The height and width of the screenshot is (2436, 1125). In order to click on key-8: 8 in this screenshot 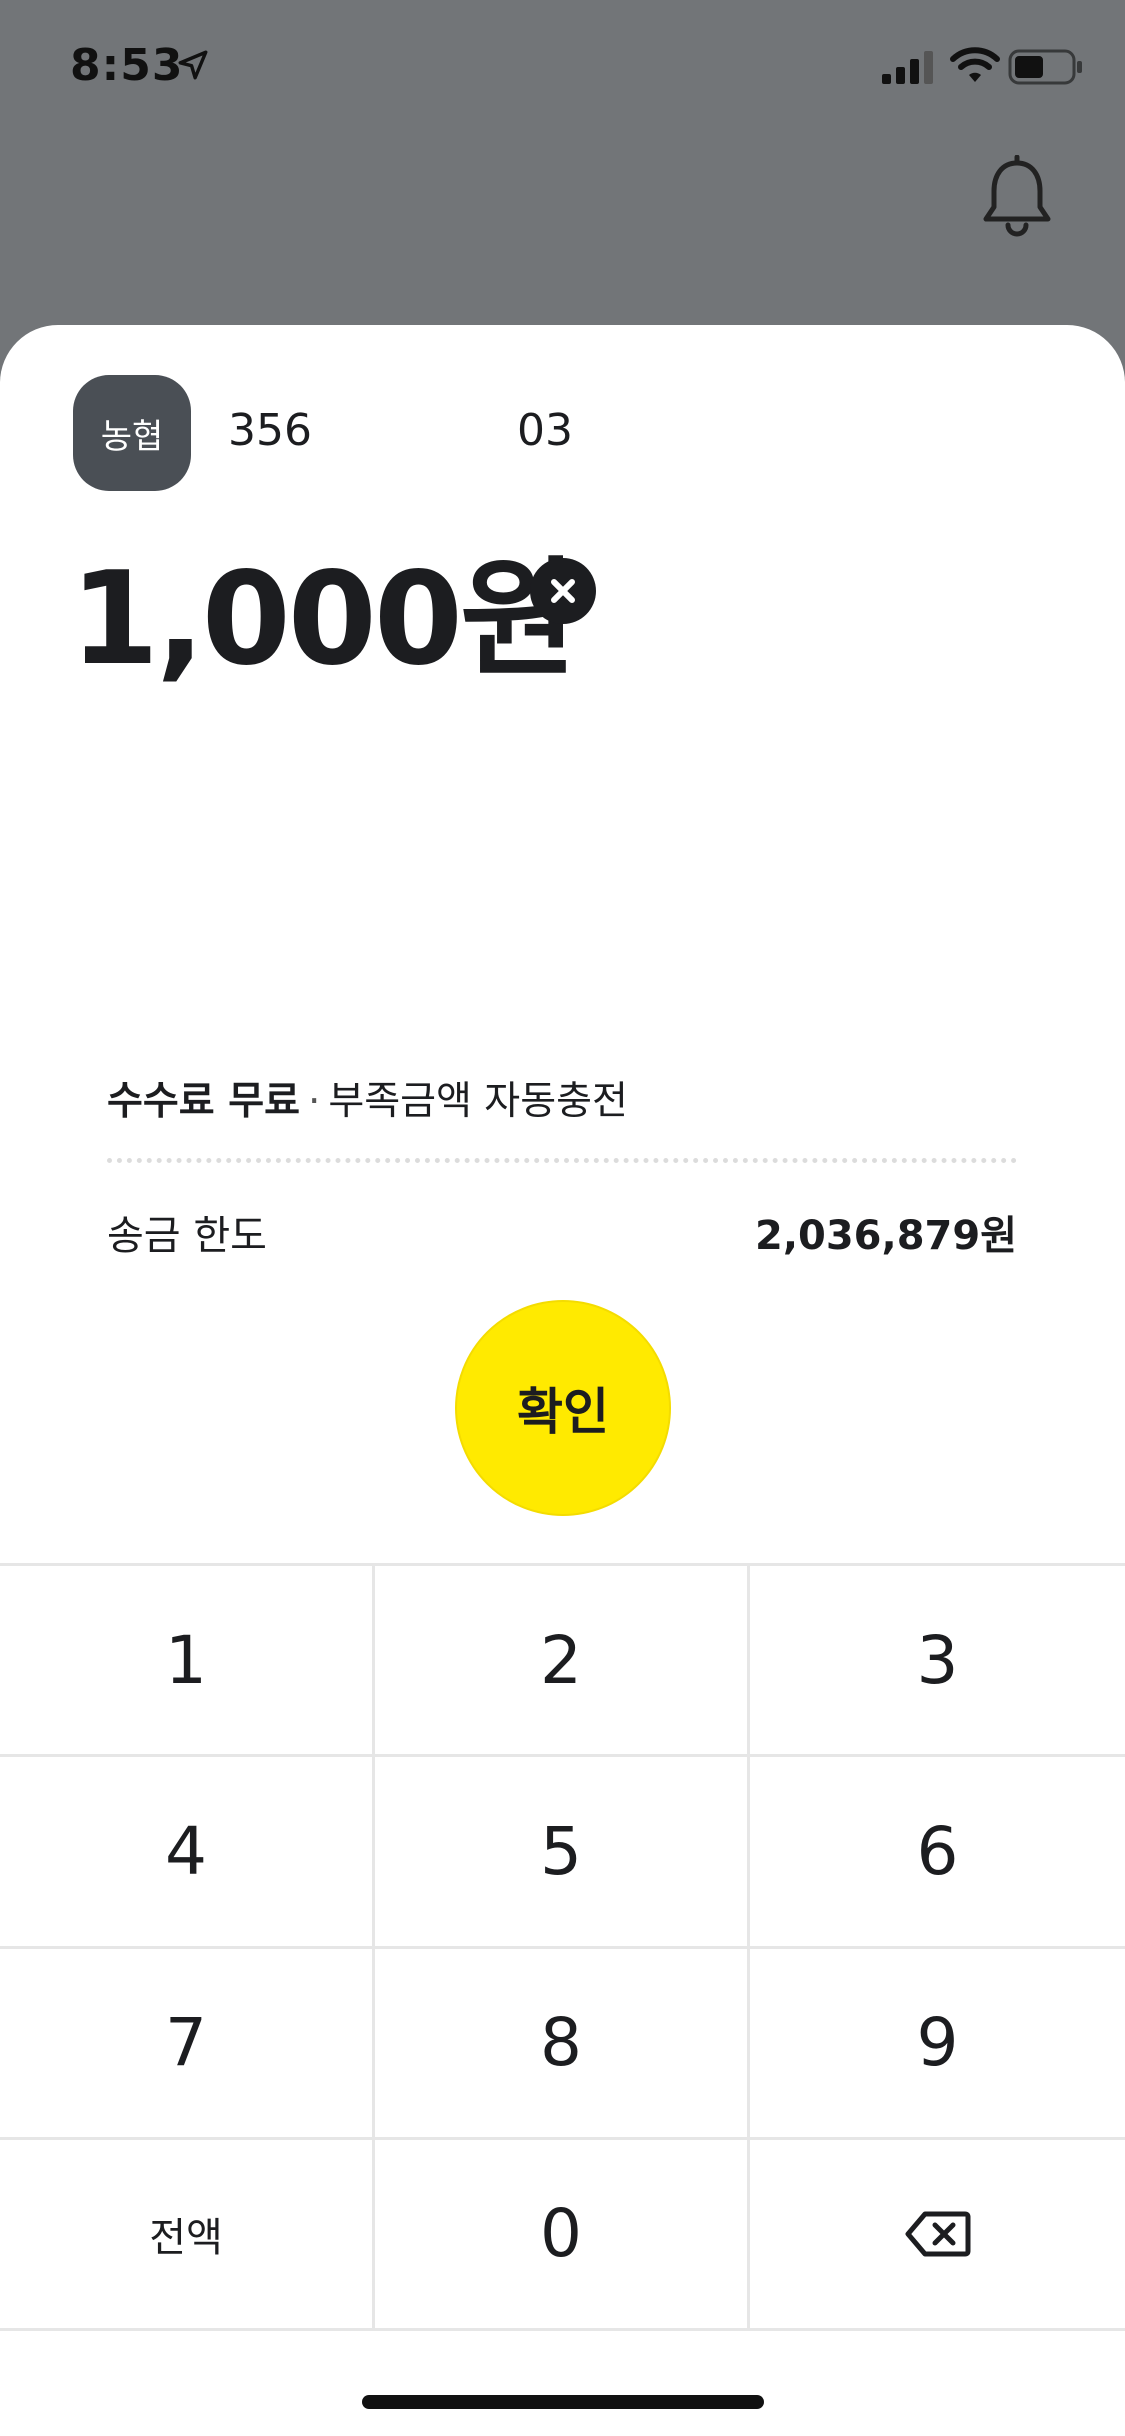, I will do `click(562, 2044)`.